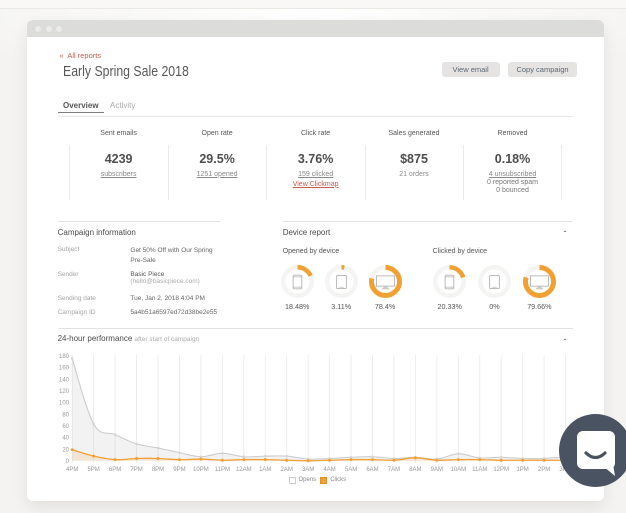  I want to click on svg-text: 12AM, so click(244, 470).